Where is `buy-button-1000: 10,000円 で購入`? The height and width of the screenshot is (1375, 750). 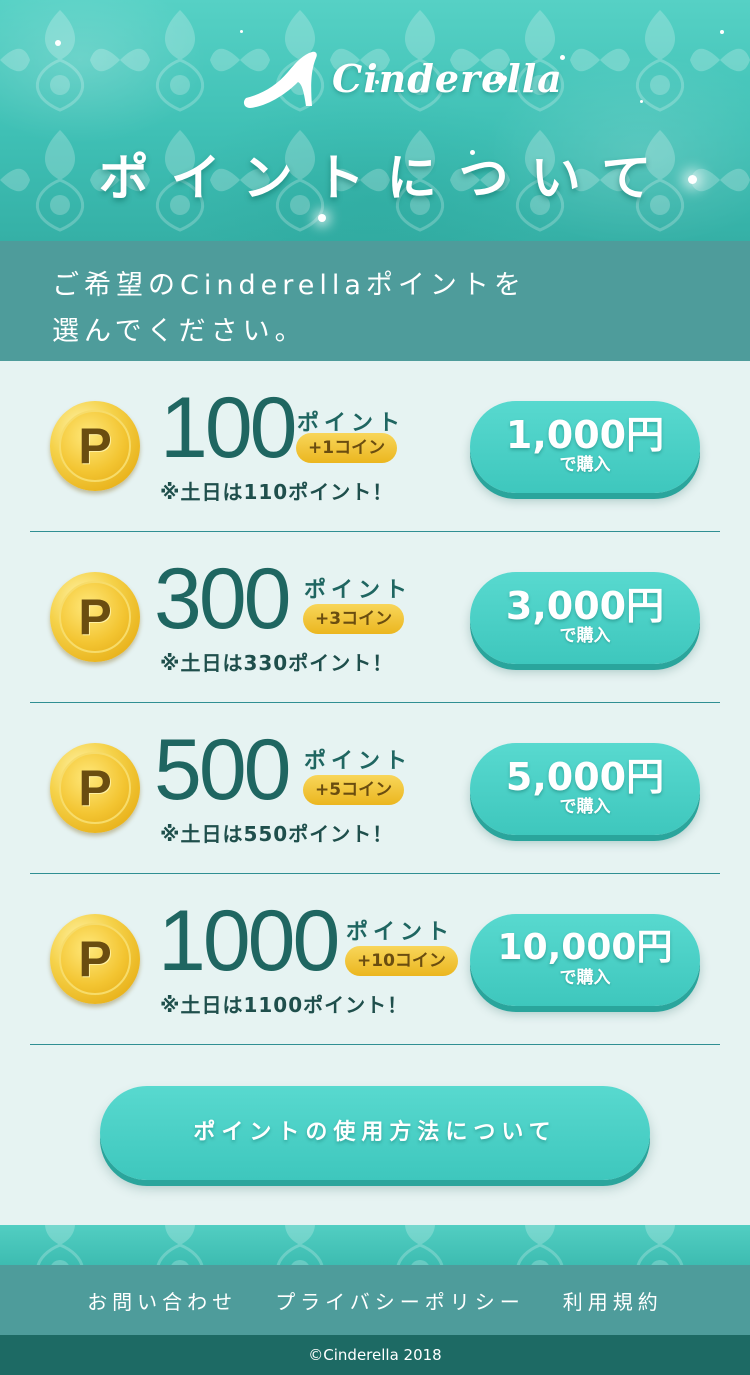
buy-button-1000: 10,000円 で購入 is located at coordinates (585, 960).